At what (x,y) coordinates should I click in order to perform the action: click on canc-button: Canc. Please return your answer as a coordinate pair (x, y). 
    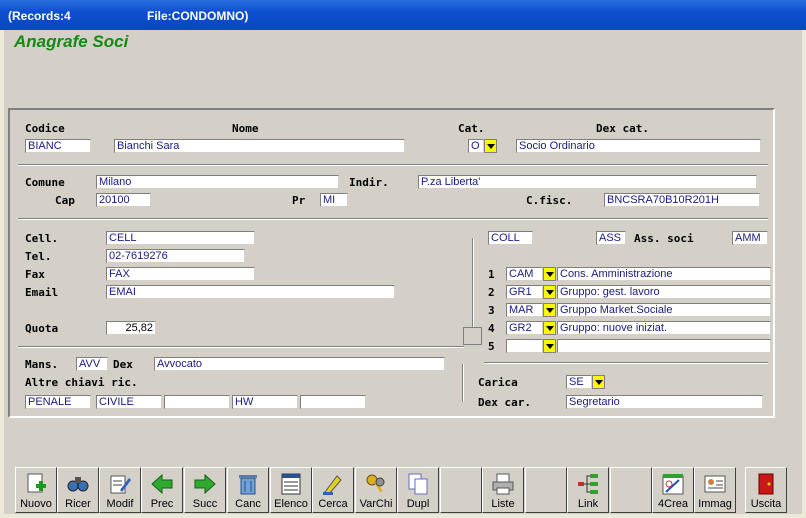
    Looking at the image, I should click on (248, 490).